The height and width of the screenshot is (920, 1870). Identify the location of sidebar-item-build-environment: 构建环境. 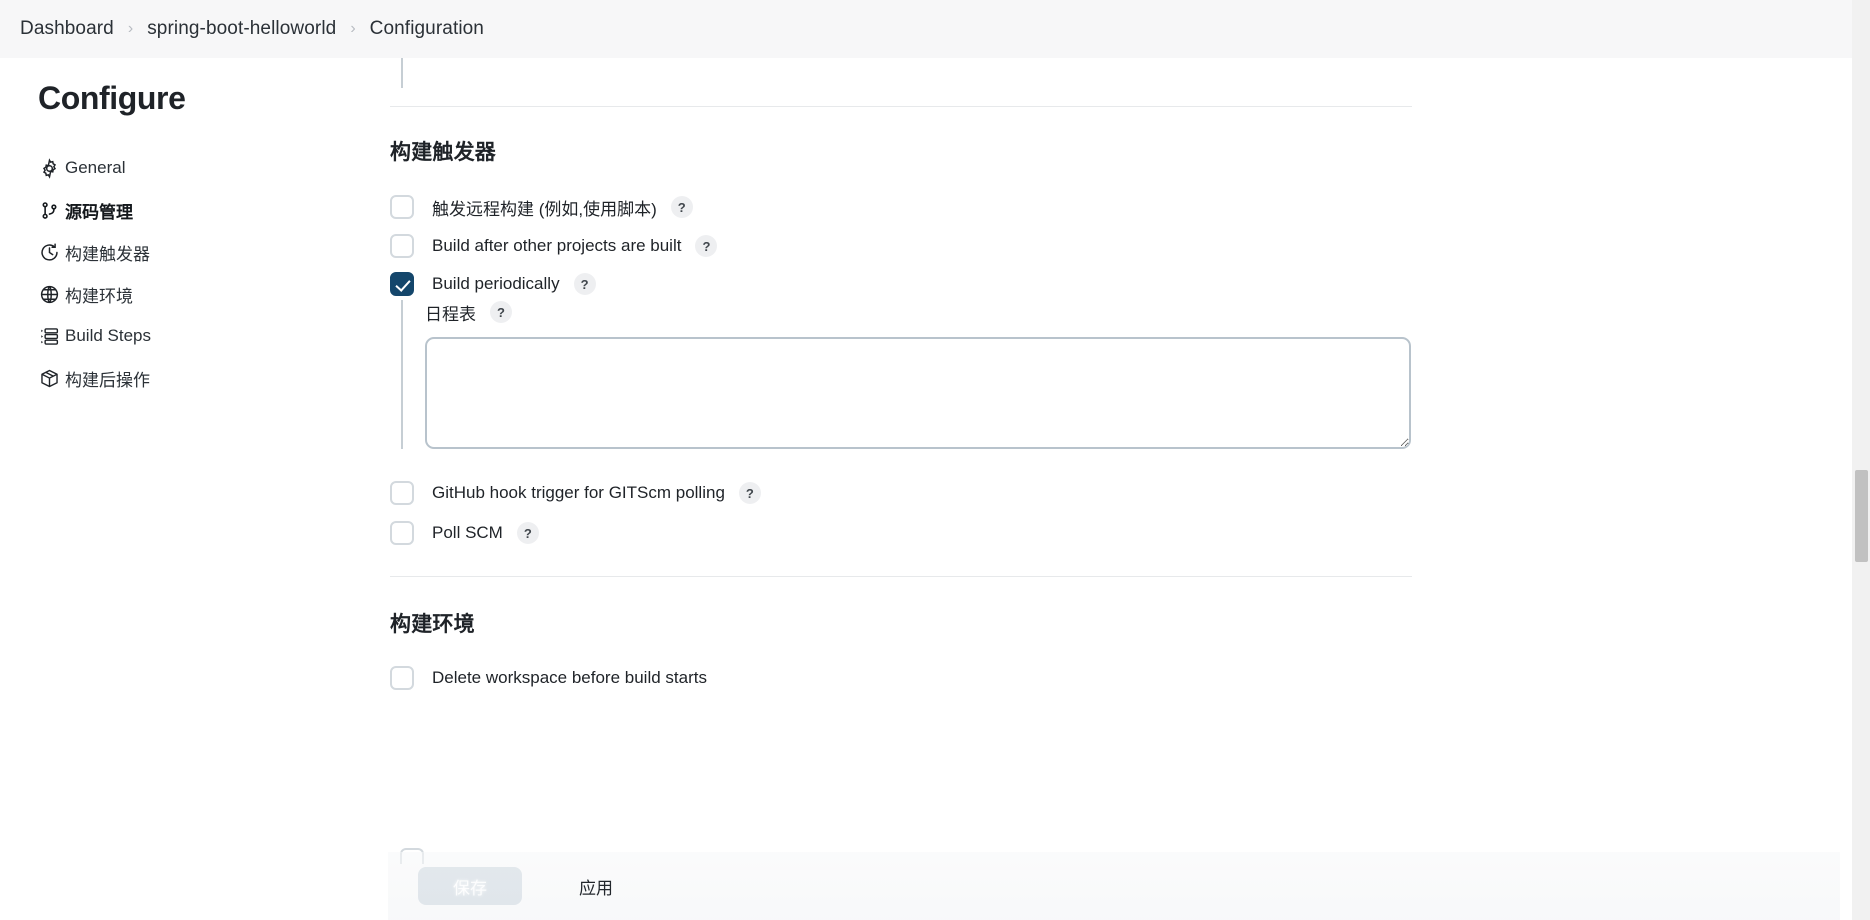
(163, 294).